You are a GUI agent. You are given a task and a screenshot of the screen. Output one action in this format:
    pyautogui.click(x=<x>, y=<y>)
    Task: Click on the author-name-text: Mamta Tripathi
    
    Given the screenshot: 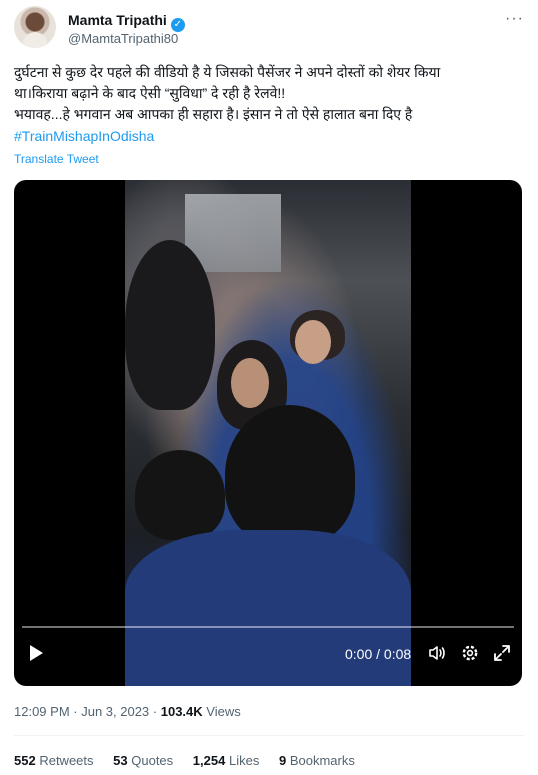 What is the action you would take?
    pyautogui.click(x=117, y=20)
    